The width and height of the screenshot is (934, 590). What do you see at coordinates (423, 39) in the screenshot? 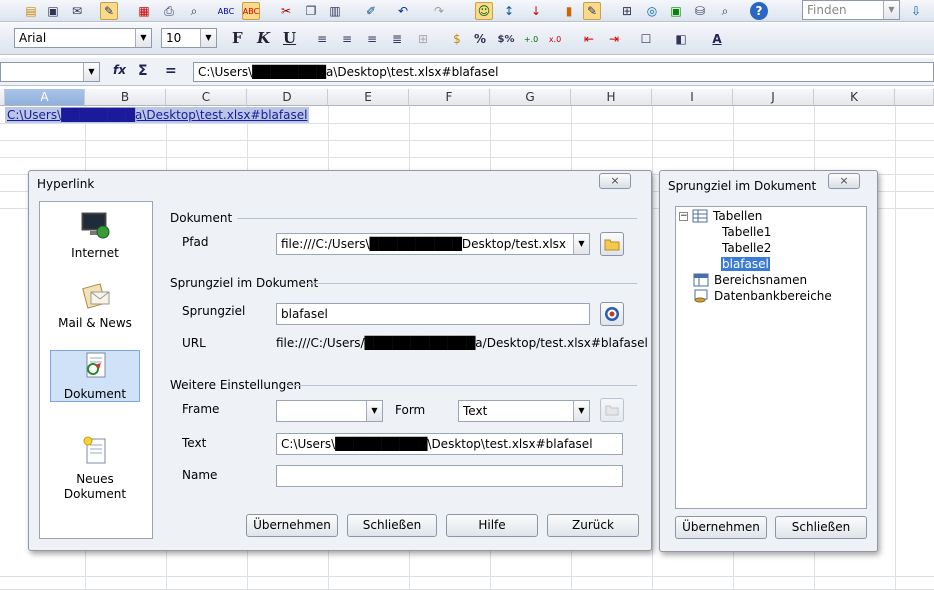
I see `merge-cells-icon: ⊞` at bounding box center [423, 39].